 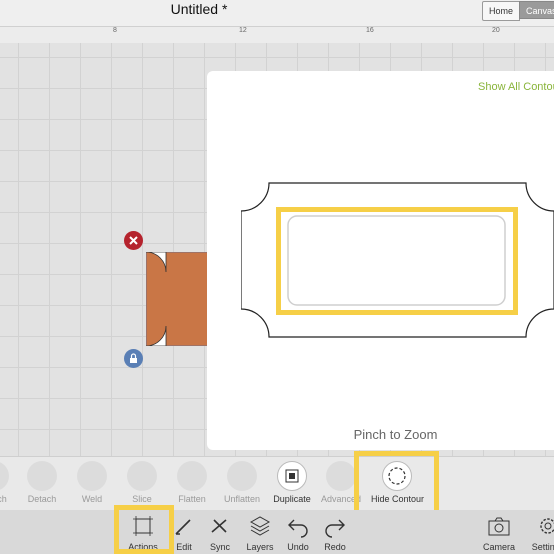 What do you see at coordinates (498, 547) in the screenshot?
I see `camera-label: Camera` at bounding box center [498, 547].